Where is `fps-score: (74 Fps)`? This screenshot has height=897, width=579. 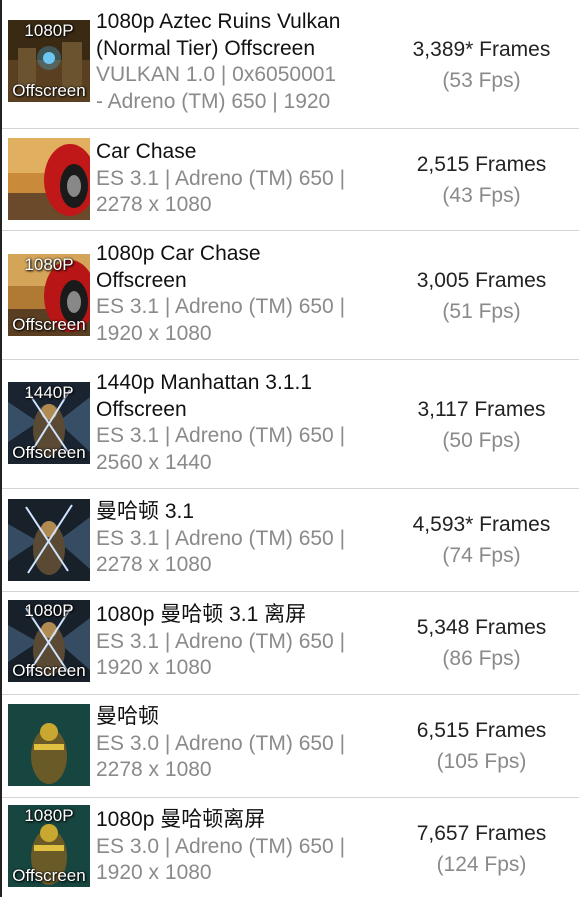
fps-score: (74 Fps) is located at coordinates (481, 555).